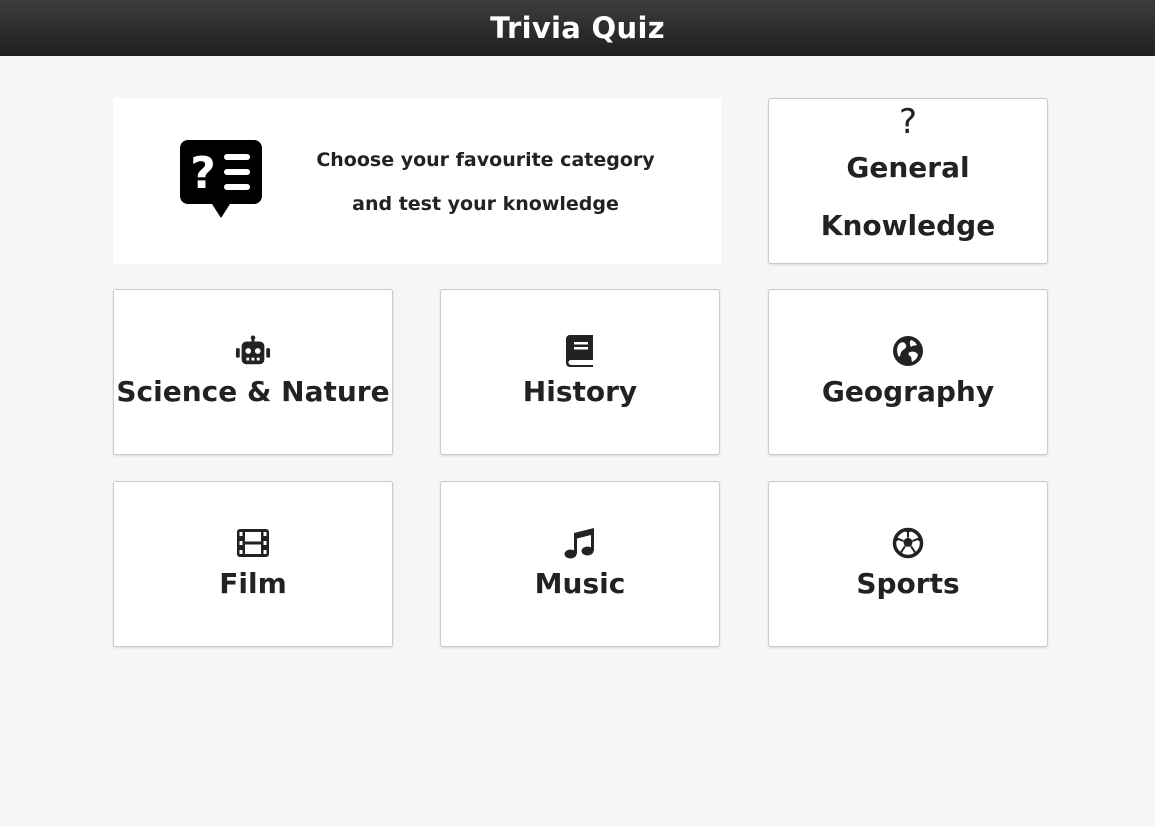 The width and height of the screenshot is (1155, 826). Describe the element at coordinates (580, 543) in the screenshot. I see `music-note-icon` at that location.